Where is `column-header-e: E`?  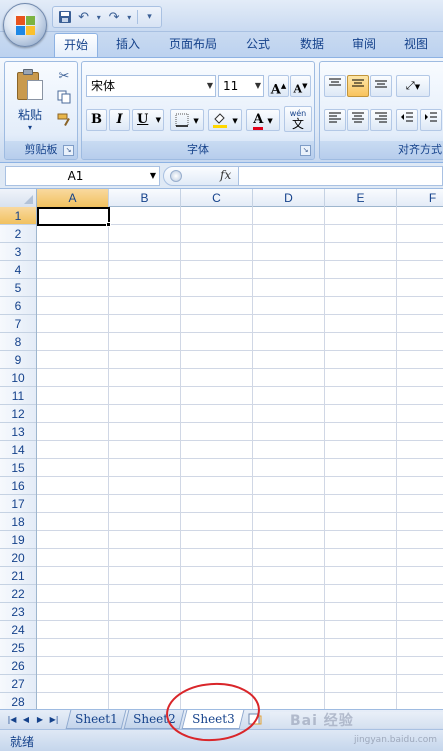
column-header-e: E is located at coordinates (361, 198).